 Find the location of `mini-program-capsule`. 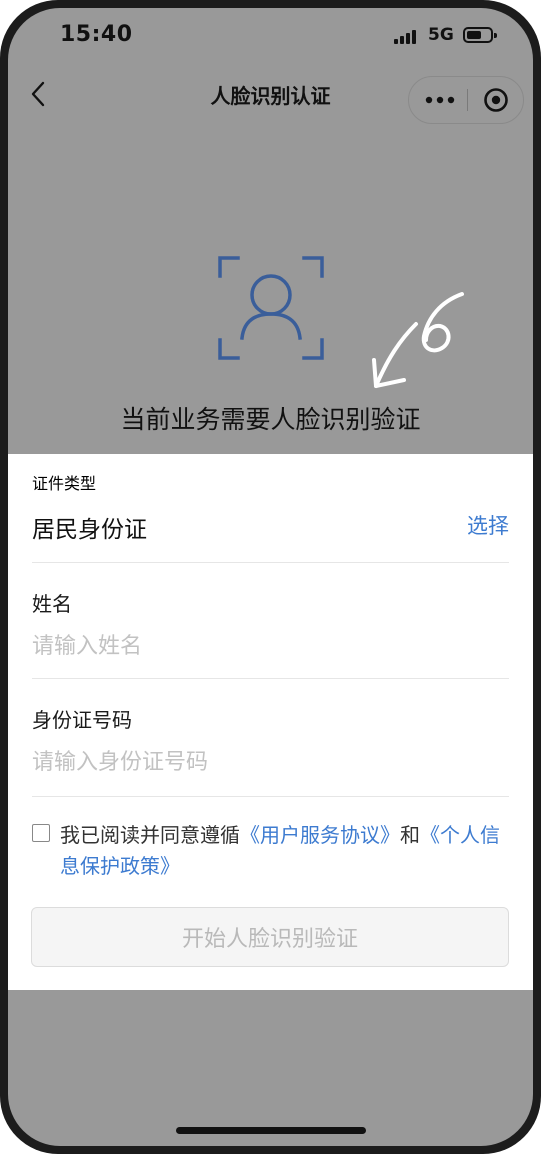

mini-program-capsule is located at coordinates (466, 100).